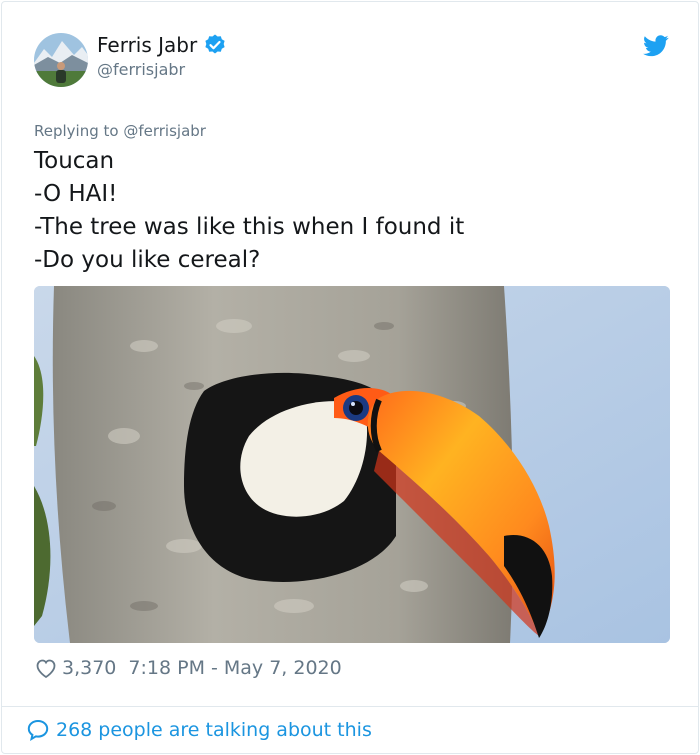 This screenshot has height=755, width=700. I want to click on like-count: 3,370, so click(89, 668).